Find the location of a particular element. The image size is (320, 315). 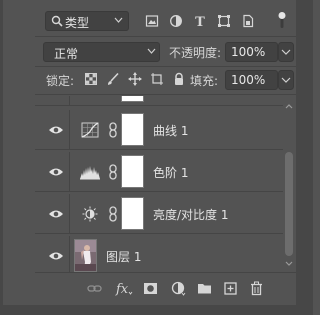

layer-row: 亮度/对比度 1 is located at coordinates (159, 214).